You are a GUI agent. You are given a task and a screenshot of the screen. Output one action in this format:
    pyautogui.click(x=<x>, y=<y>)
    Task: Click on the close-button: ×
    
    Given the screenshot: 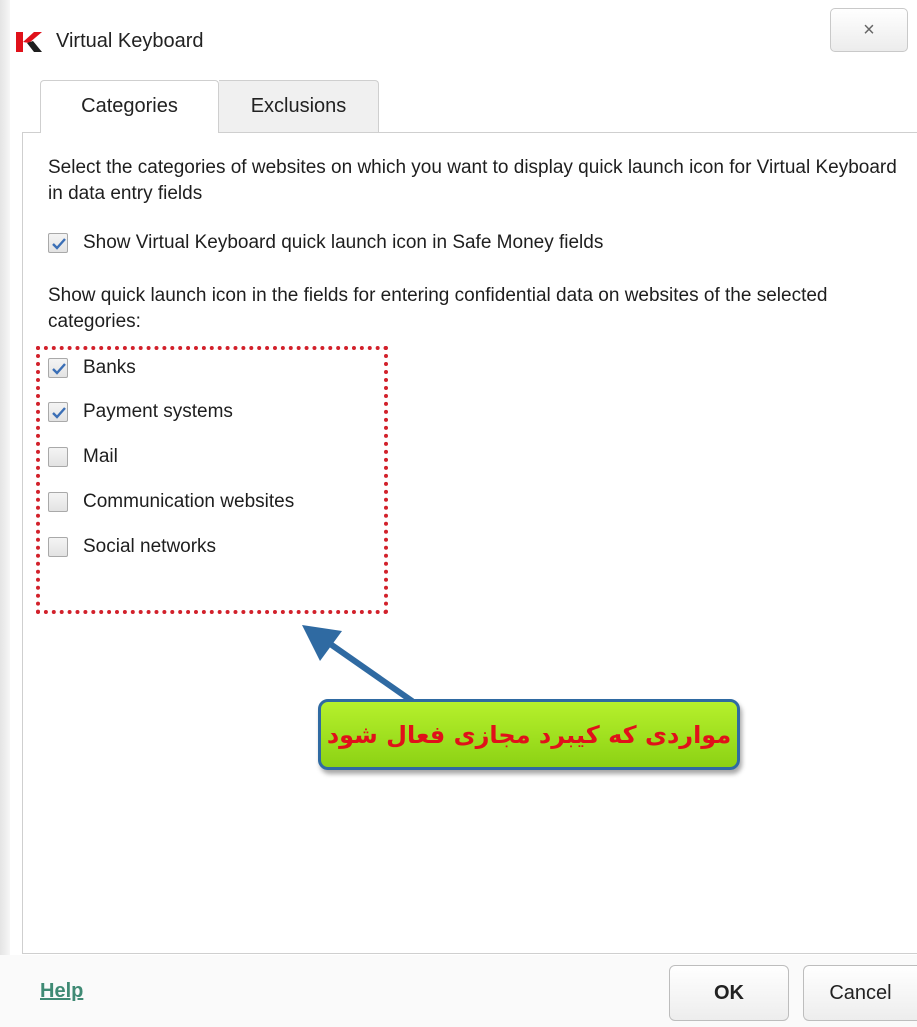 What is the action you would take?
    pyautogui.click(x=869, y=30)
    